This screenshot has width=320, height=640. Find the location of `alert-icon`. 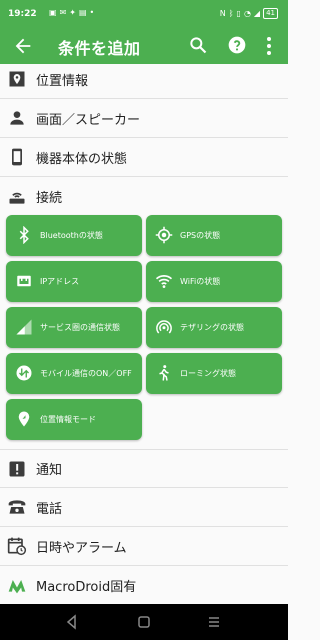

alert-icon is located at coordinates (17, 468).